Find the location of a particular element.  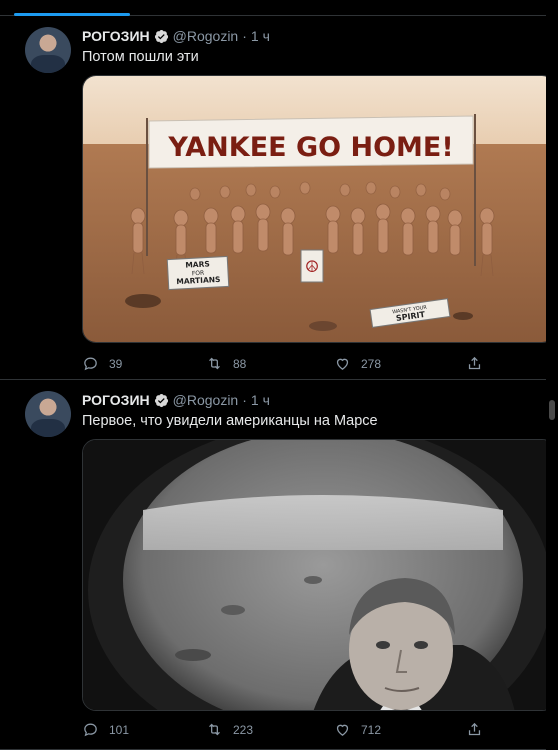

retweet-button: 88 is located at coordinates (270, 363).